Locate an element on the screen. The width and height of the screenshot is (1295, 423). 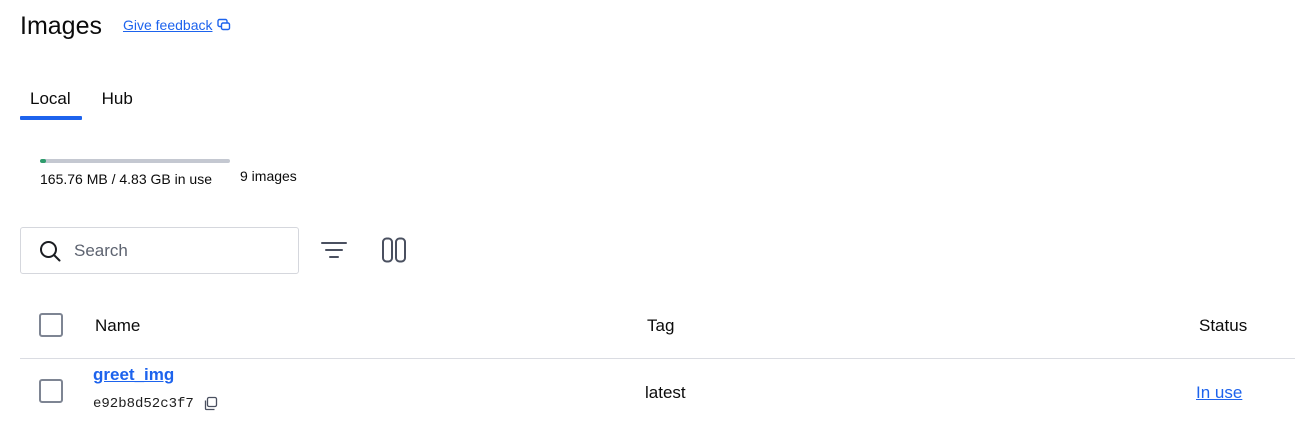
column-header-tag: Tag is located at coordinates (660, 326).